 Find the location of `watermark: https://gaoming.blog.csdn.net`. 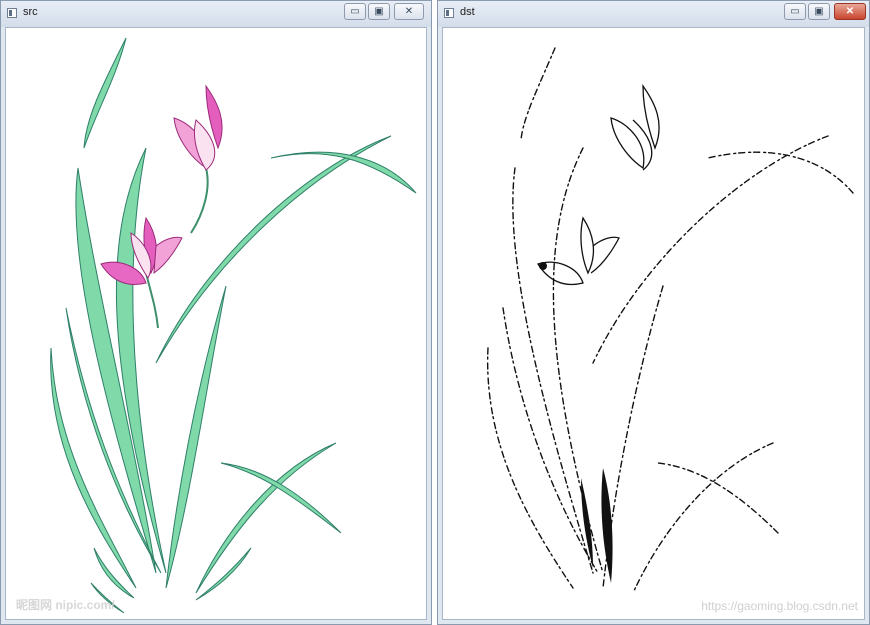

watermark: https://gaoming.blog.csdn.net is located at coordinates (779, 606).